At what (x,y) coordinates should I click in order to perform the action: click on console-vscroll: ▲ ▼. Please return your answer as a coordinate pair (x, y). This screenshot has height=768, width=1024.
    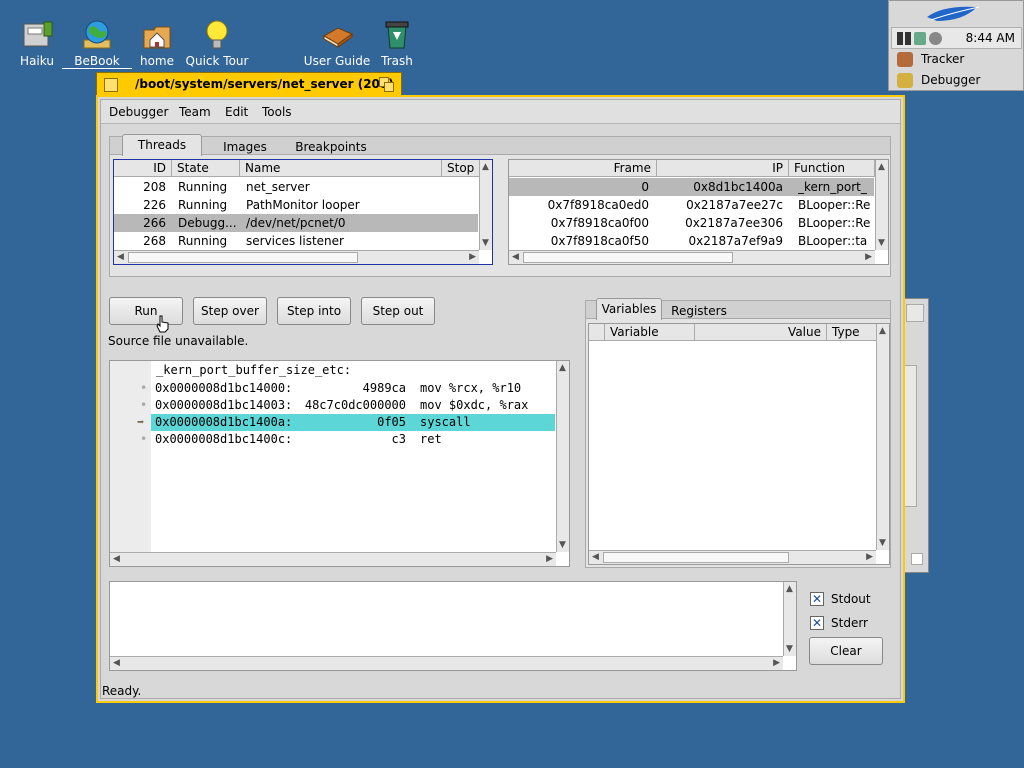
    Looking at the image, I should click on (789, 619).